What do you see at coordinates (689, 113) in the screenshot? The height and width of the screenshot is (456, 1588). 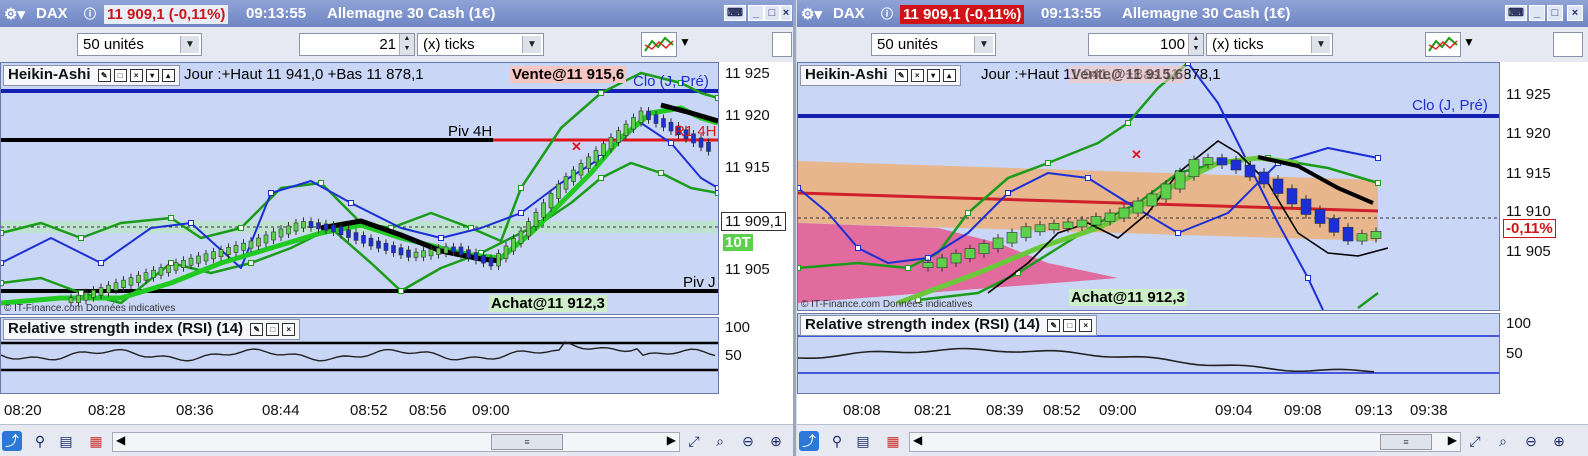 I see `ema-bear-segment` at bounding box center [689, 113].